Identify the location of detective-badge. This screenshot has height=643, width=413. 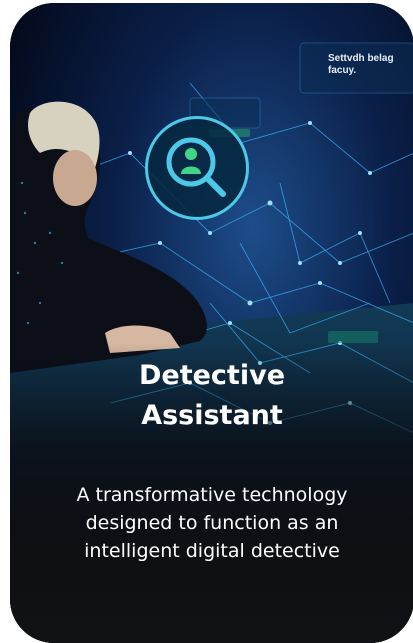
(197, 168).